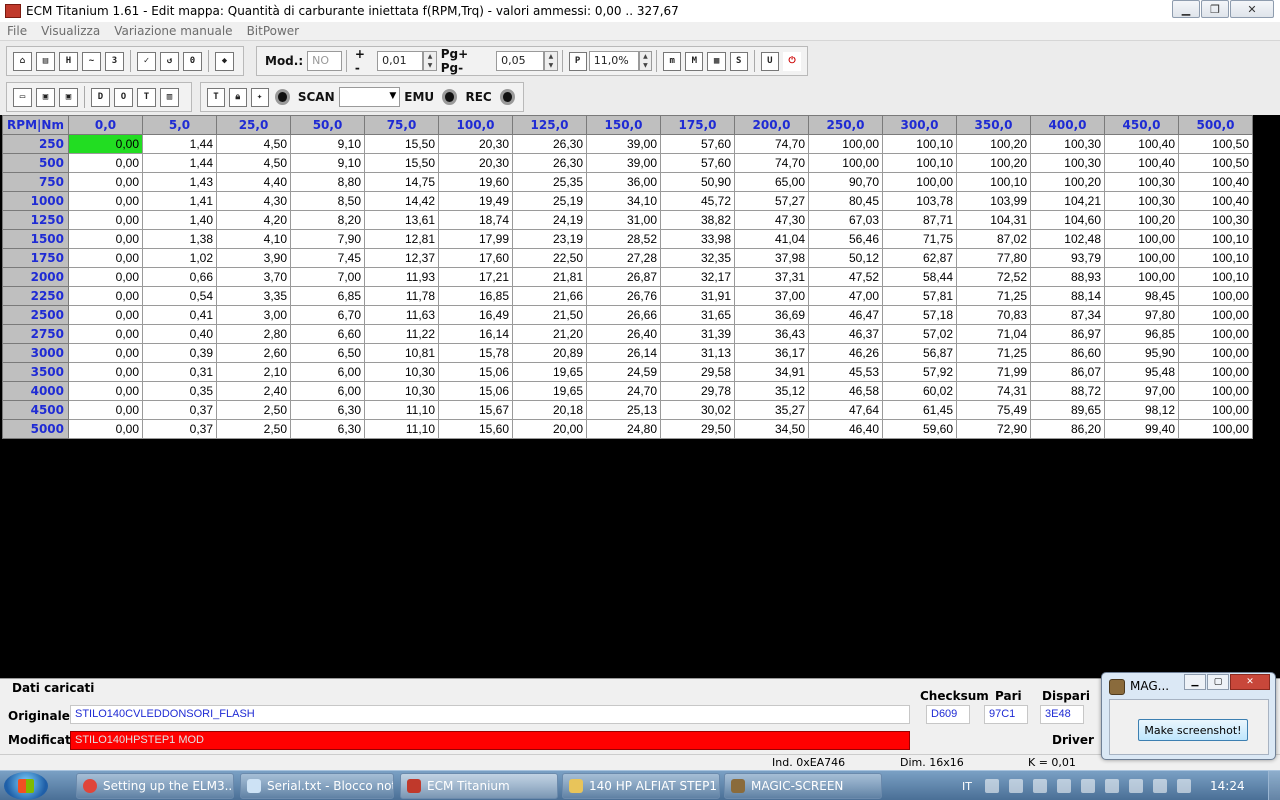 Image resolution: width=1280 pixels, height=800 pixels. I want to click on map-cell: 58,44, so click(919, 277).